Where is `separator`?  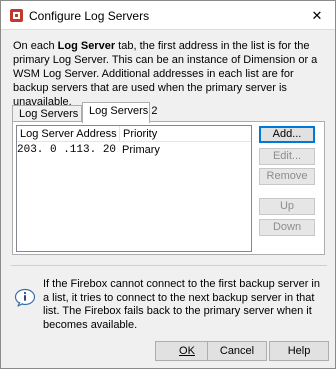
separator is located at coordinates (169, 265).